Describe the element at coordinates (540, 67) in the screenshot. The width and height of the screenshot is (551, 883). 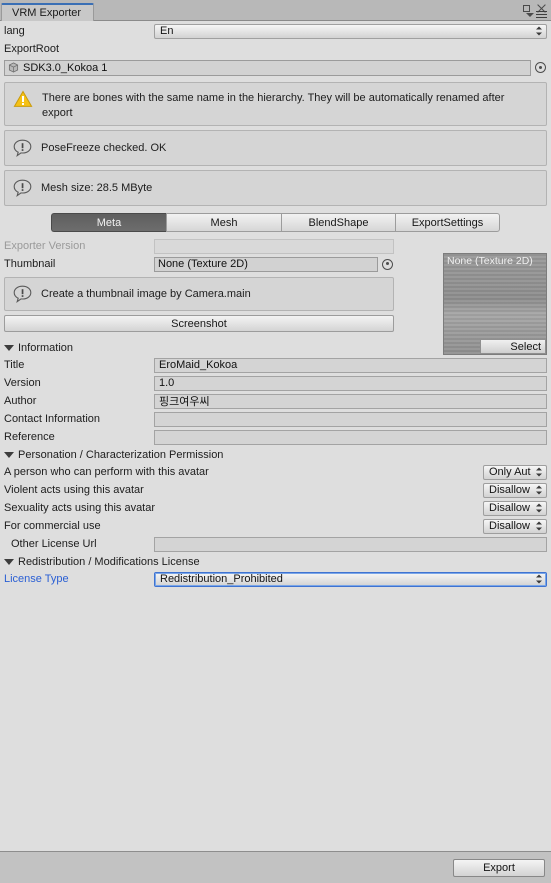
I see `object-picker-icon` at that location.